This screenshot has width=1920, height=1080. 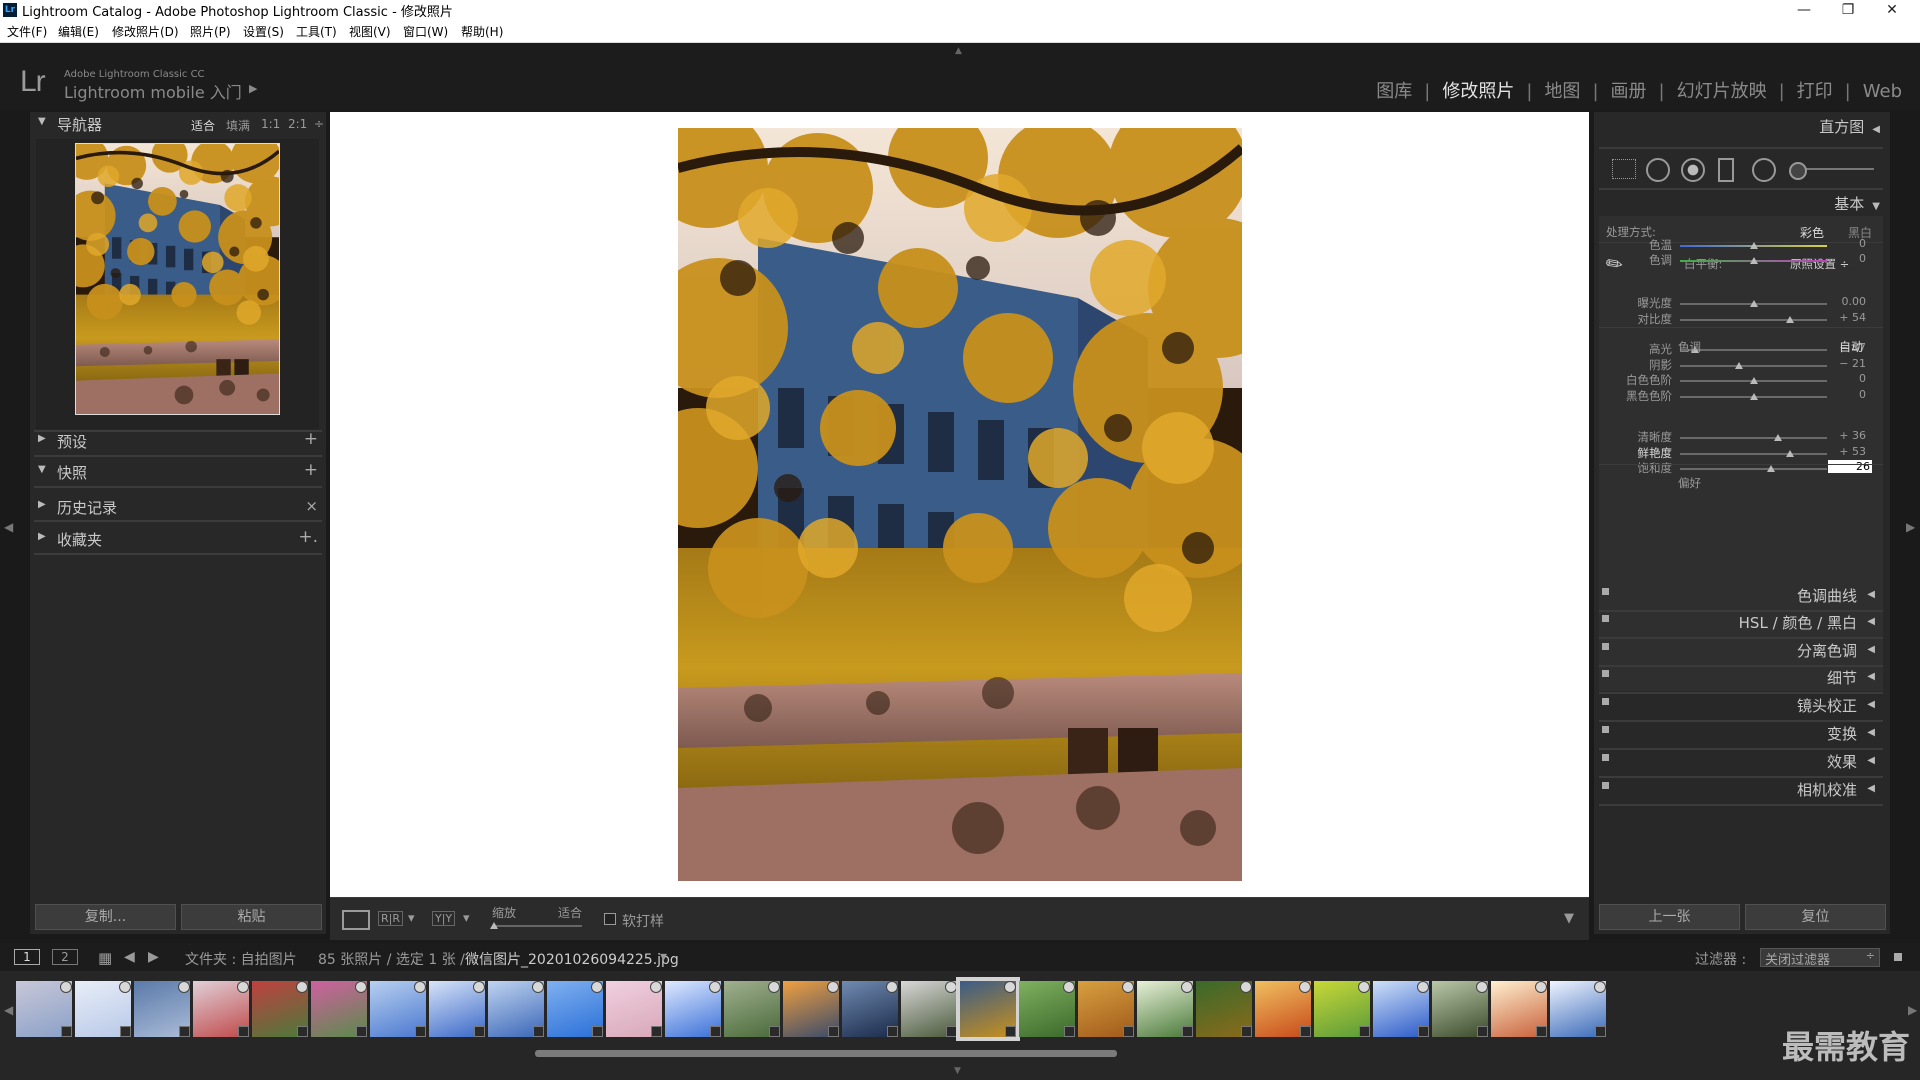 I want to click on nav-zoom-stepper-icon: ÷, so click(x=319, y=124).